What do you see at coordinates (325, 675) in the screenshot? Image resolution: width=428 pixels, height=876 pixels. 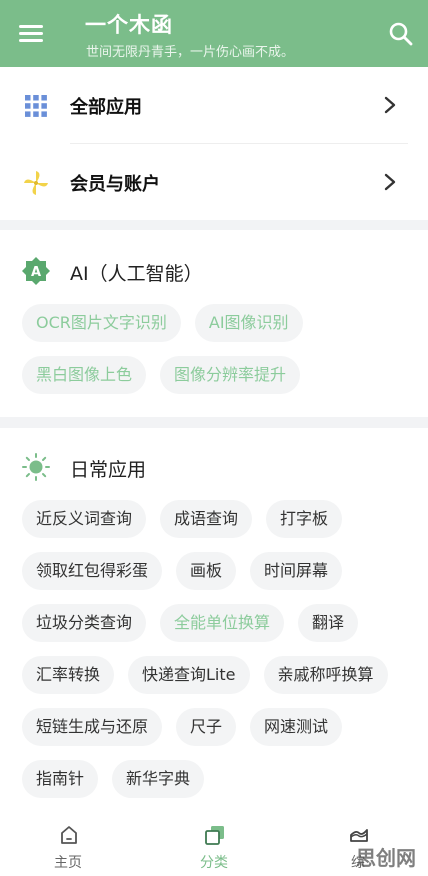 I see `app-chip: 亲戚称呼换算` at bounding box center [325, 675].